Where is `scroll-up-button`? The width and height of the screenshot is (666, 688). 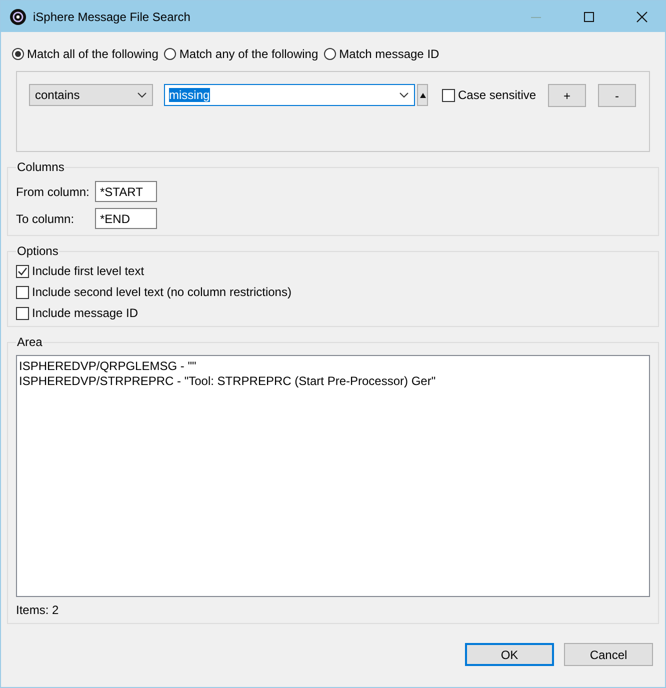
scroll-up-button is located at coordinates (422, 95).